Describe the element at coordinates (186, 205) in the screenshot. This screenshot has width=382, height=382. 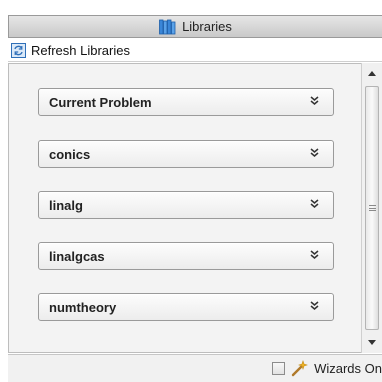
I see `library-linalg: linalg` at that location.